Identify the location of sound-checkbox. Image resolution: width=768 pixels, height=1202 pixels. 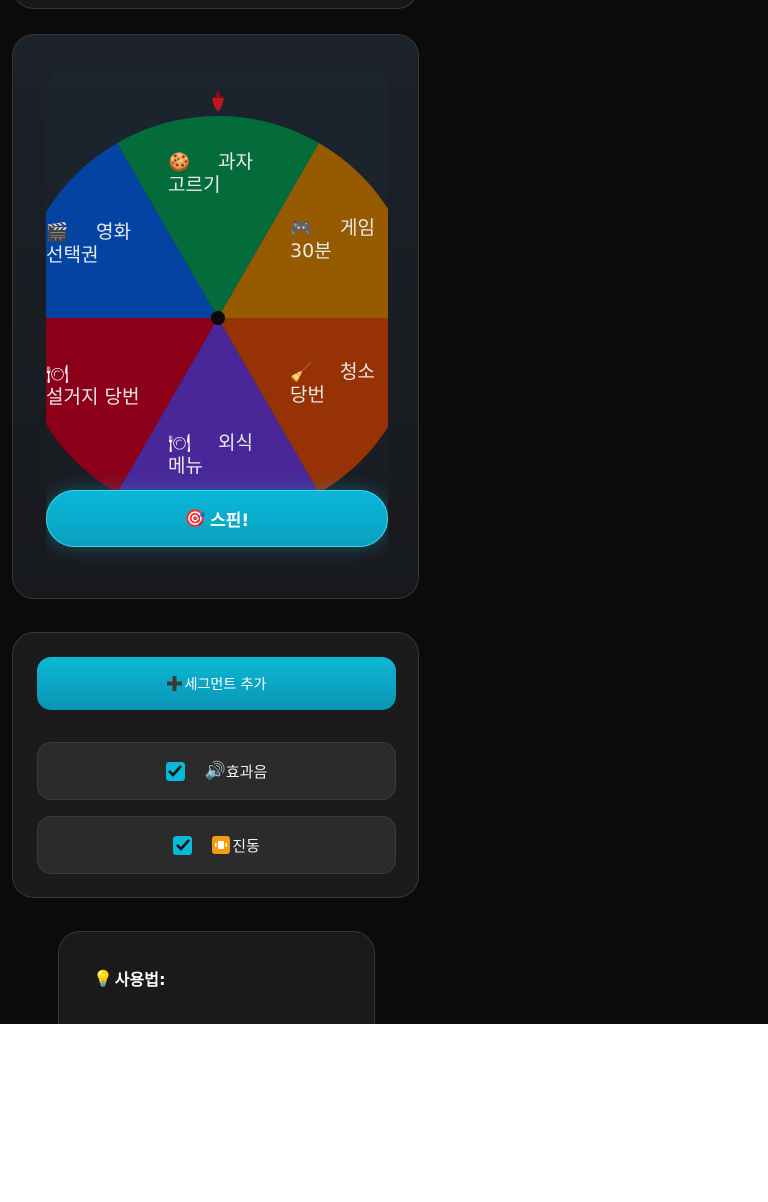
(175, 771).